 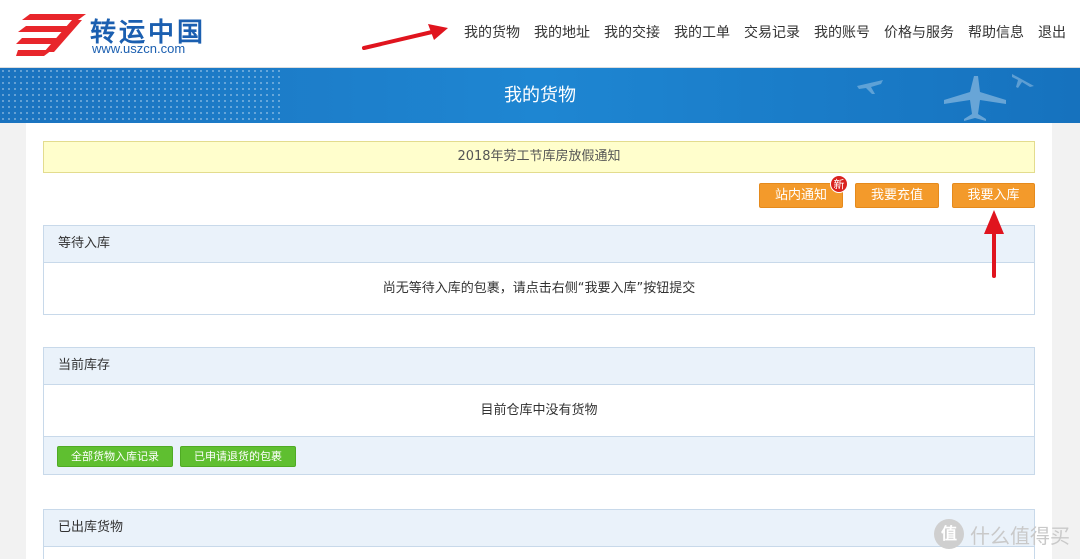 What do you see at coordinates (238, 456) in the screenshot?
I see `return-requests-button: 已申请退货的包裹` at bounding box center [238, 456].